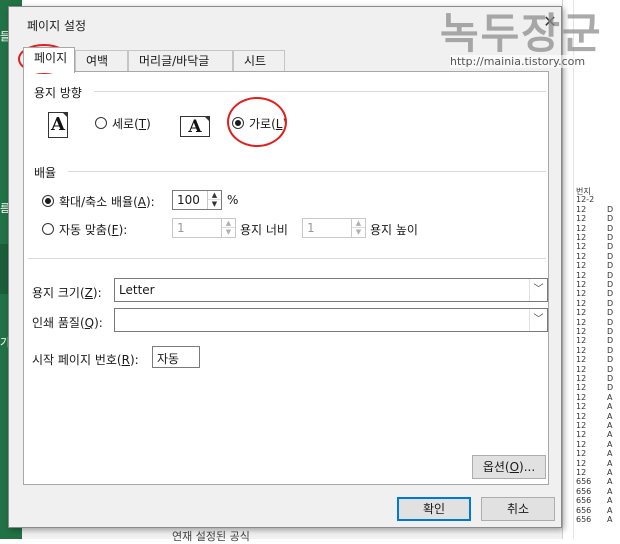 The height and width of the screenshot is (544, 620). What do you see at coordinates (141, 202) in the screenshot?
I see `adjust-accel: A` at bounding box center [141, 202].